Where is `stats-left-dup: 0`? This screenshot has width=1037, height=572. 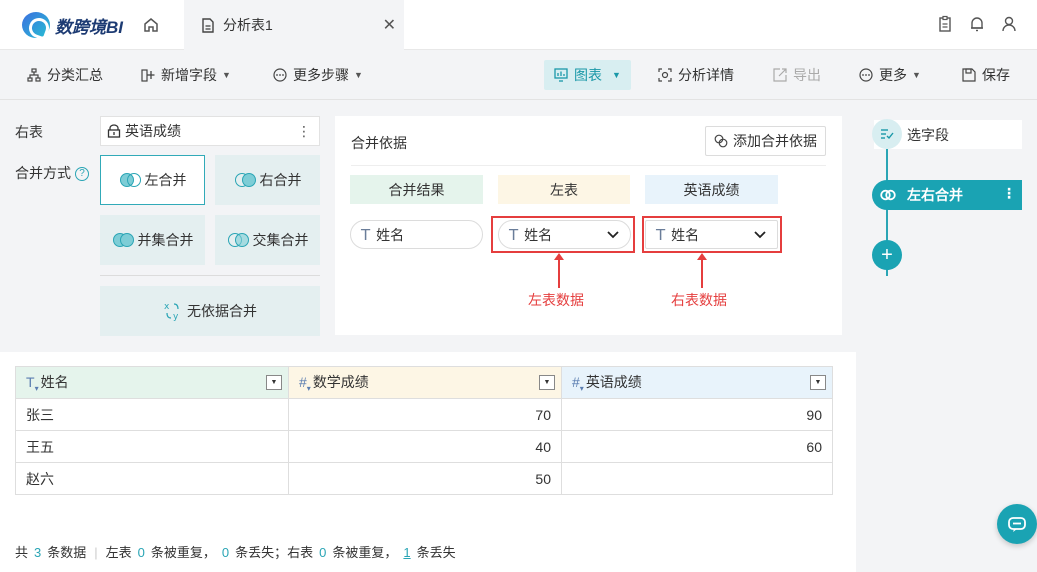
stats-left-dup: 0 is located at coordinates (141, 552).